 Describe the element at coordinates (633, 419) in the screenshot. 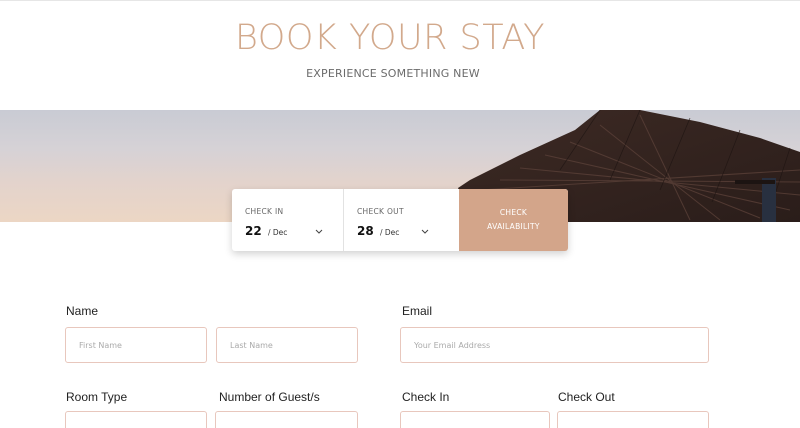

I see `form-check-out-field` at that location.